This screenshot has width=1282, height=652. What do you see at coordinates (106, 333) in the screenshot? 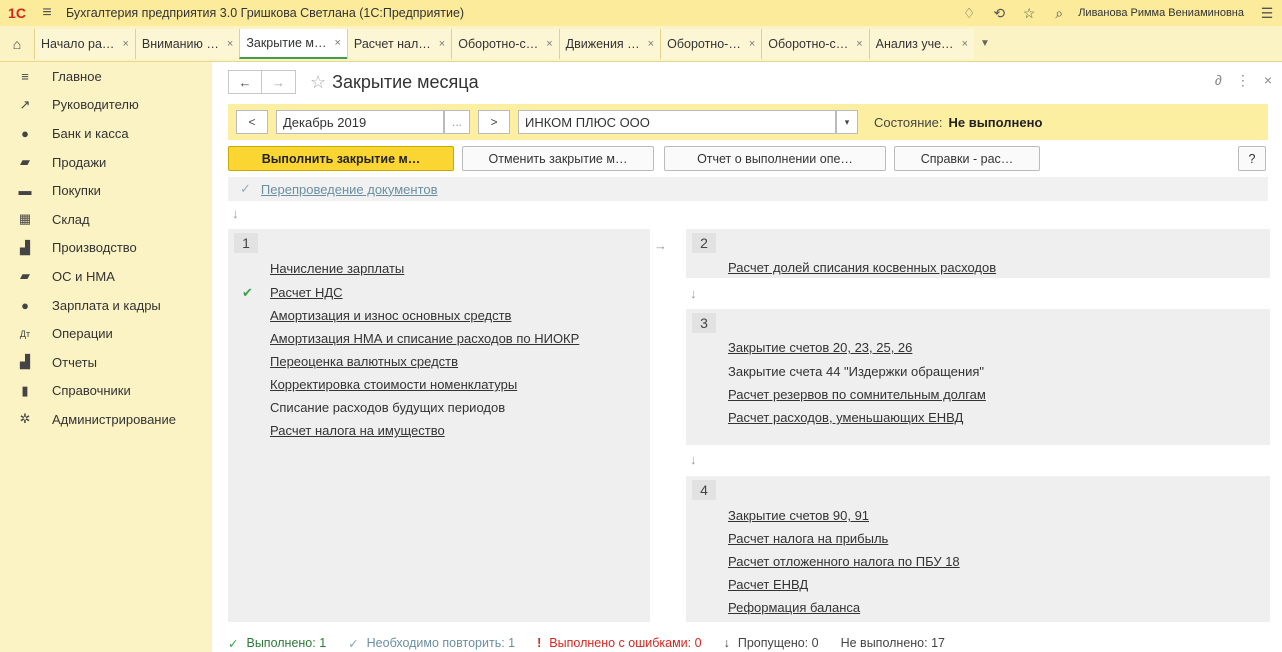
I see `sidebar-item-operations: Дт Операции` at bounding box center [106, 333].